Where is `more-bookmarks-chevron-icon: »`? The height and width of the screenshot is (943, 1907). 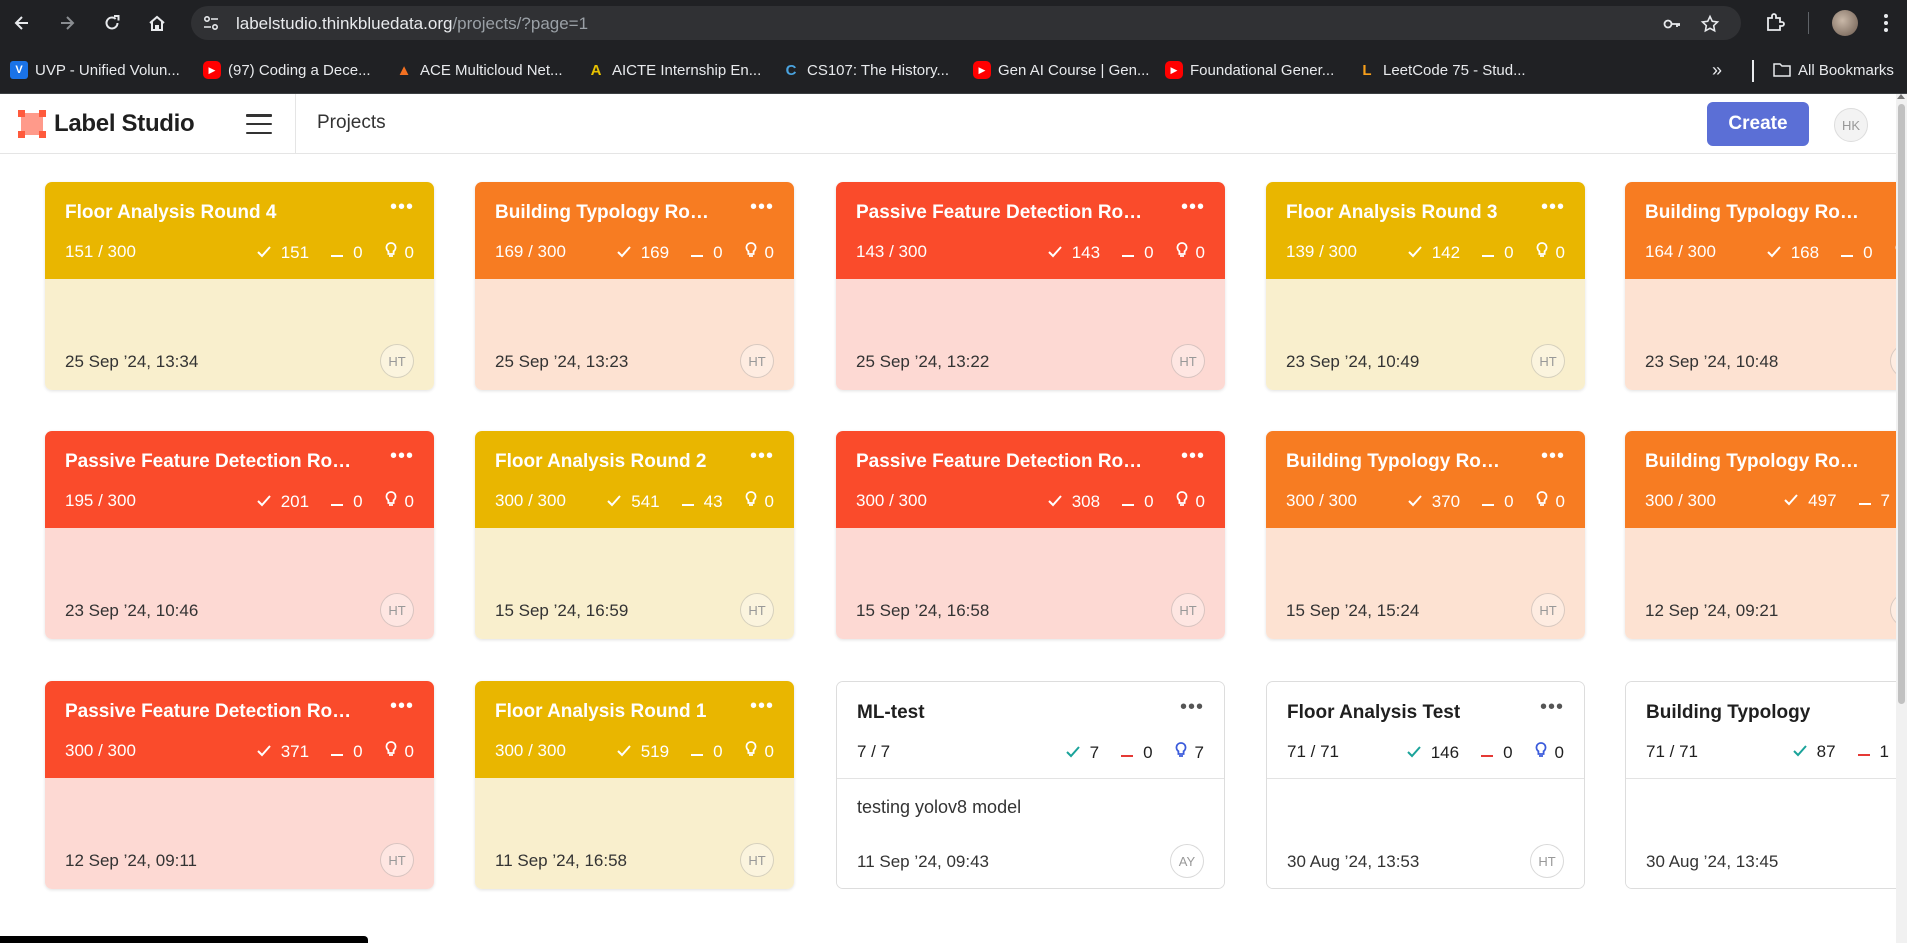
more-bookmarks-chevron-icon: » is located at coordinates (1717, 70).